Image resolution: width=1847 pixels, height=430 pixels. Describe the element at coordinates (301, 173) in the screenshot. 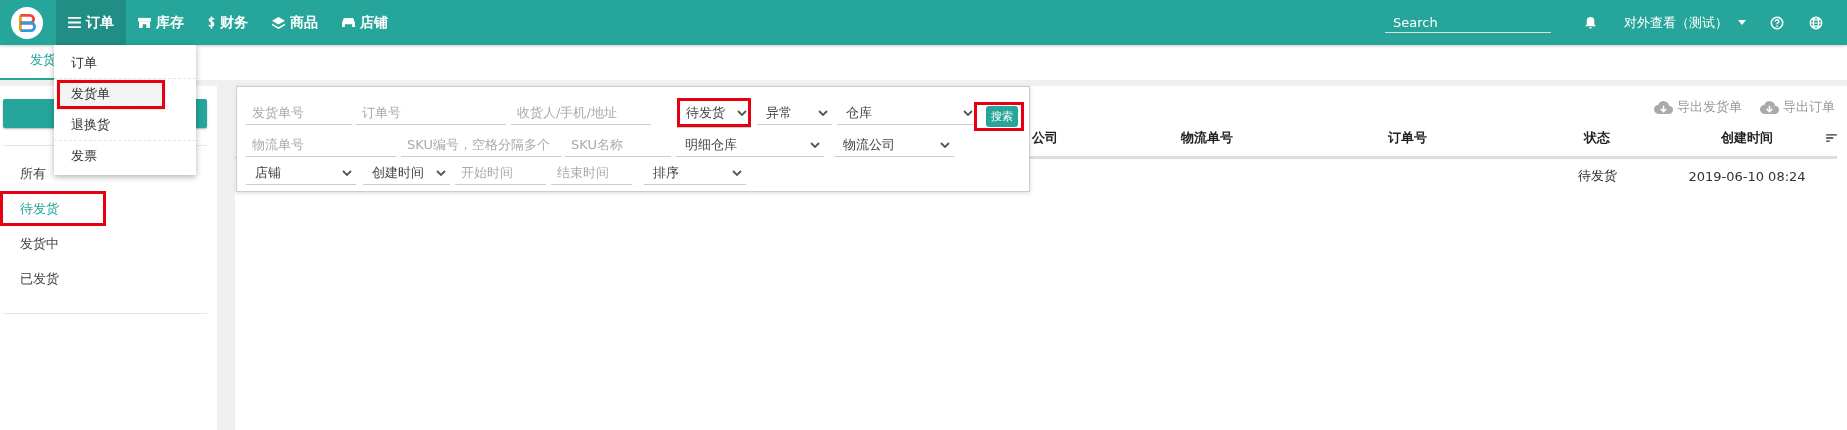

I see `select-field: 店铺` at that location.